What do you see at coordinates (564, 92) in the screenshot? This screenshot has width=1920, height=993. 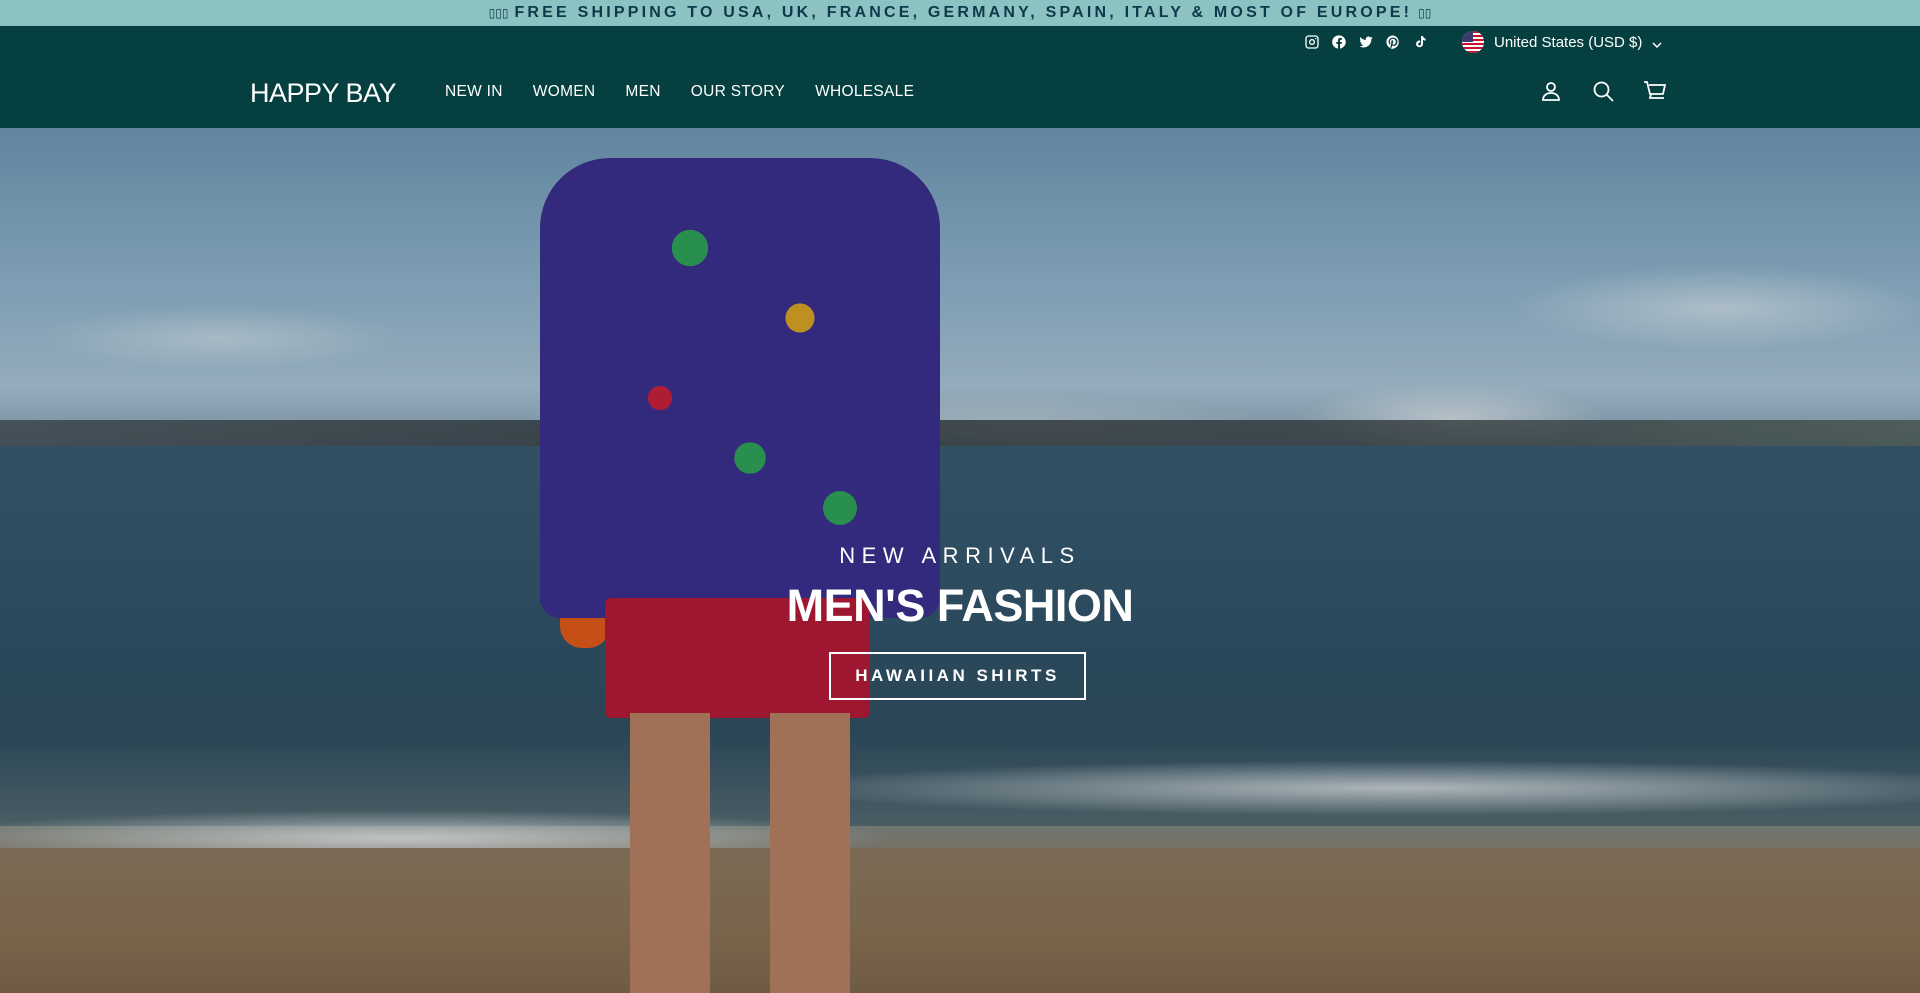 I see `nav-item-women: WOMEN` at bounding box center [564, 92].